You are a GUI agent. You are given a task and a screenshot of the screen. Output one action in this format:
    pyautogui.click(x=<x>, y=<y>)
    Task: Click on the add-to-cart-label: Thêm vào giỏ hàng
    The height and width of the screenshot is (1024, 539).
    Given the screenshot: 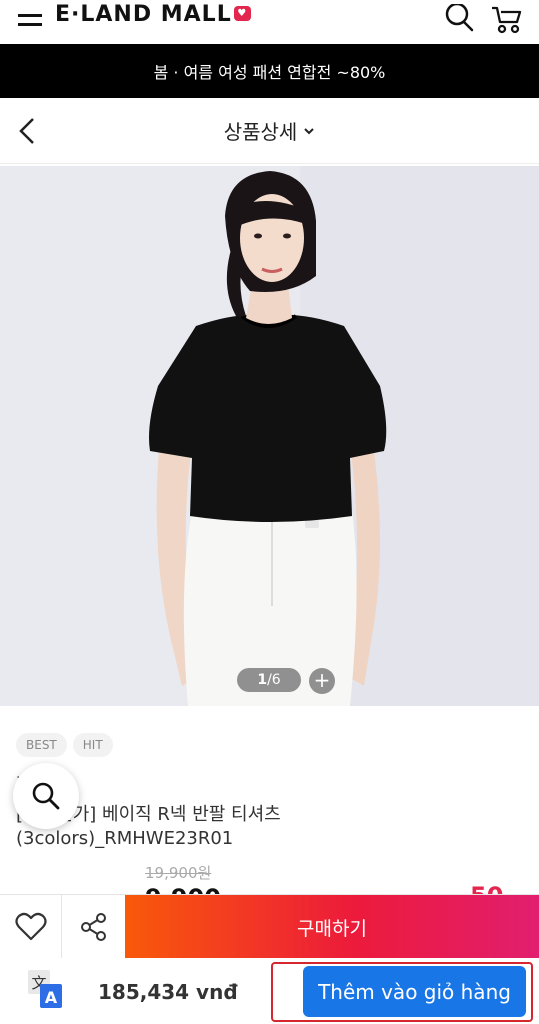 What is the action you would take?
    pyautogui.click(x=414, y=991)
    